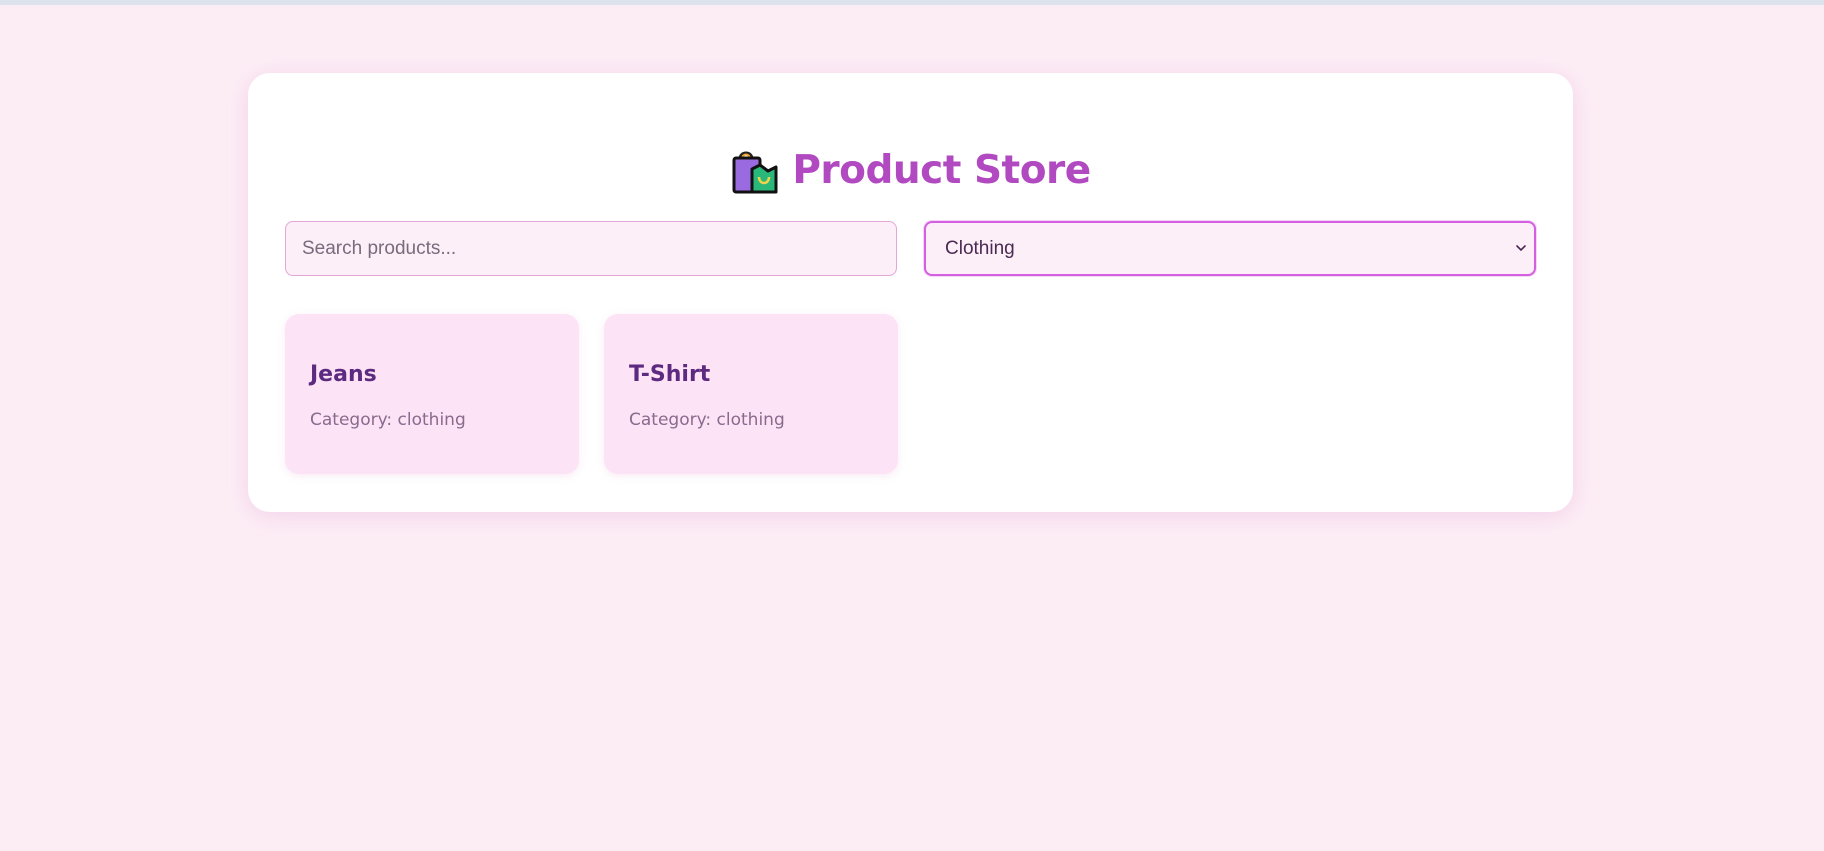 The image size is (1824, 851). What do you see at coordinates (1230, 248) in the screenshot?
I see `category-select: Clothing` at bounding box center [1230, 248].